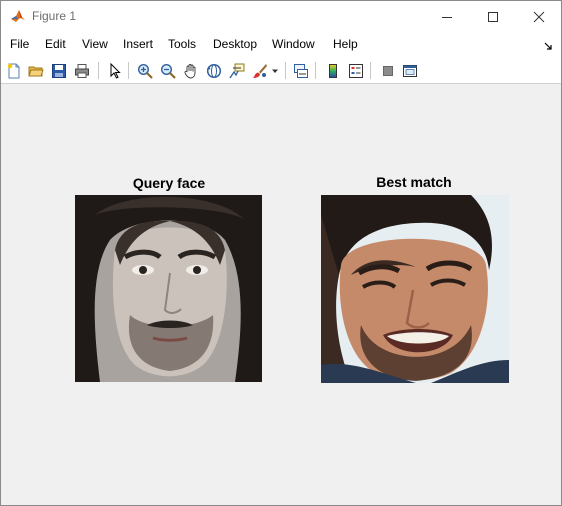 This screenshot has width=562, height=506. Describe the element at coordinates (144, 70) in the screenshot. I see `zoom-in-icon` at that location.